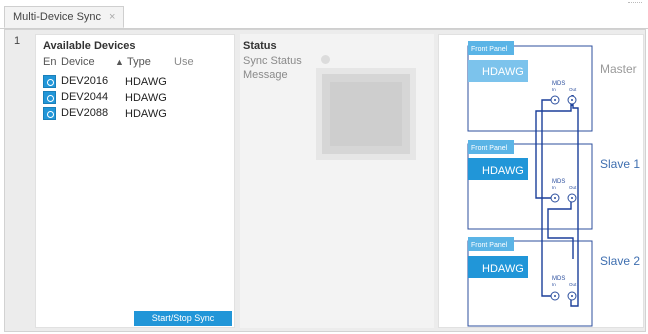  I want to click on mds-in-label-slave-2: In, so click(554, 284).